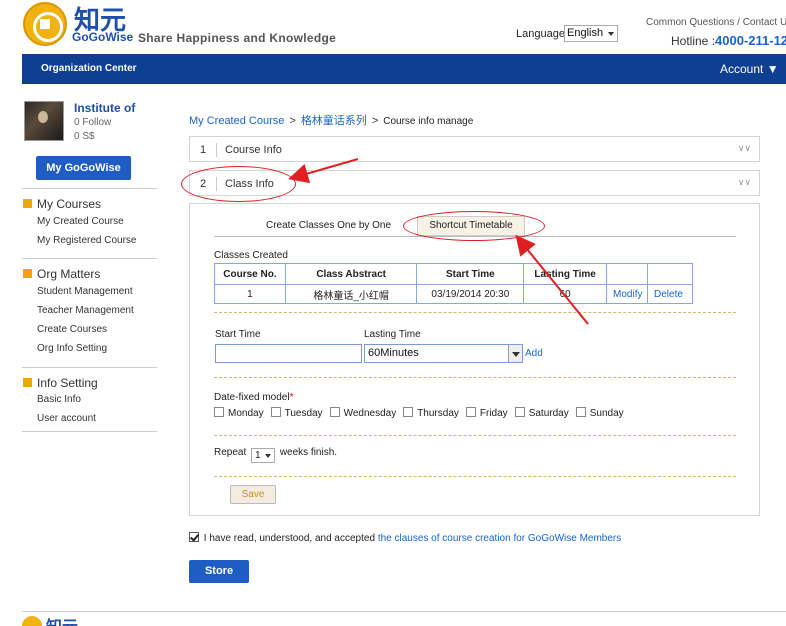 Image resolution: width=786 pixels, height=626 pixels. I want to click on sidebar-heading-org-matters: Org Matters, so click(61, 274).